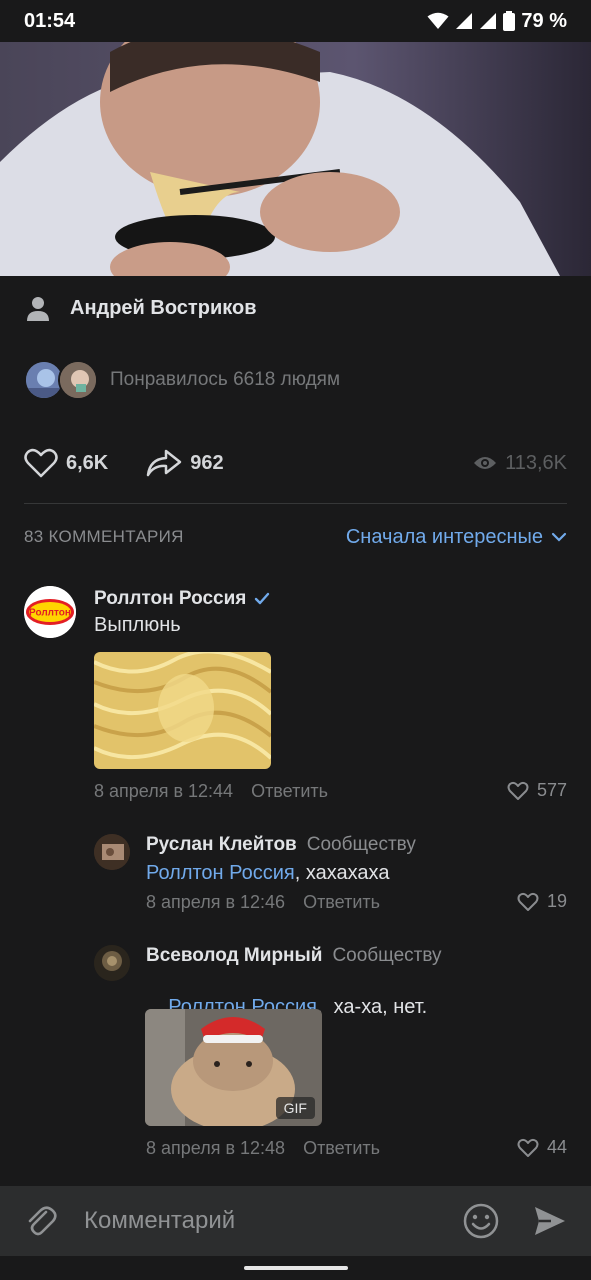 Image resolution: width=591 pixels, height=1280 pixels. I want to click on comment-like-button: 577, so click(537, 790).